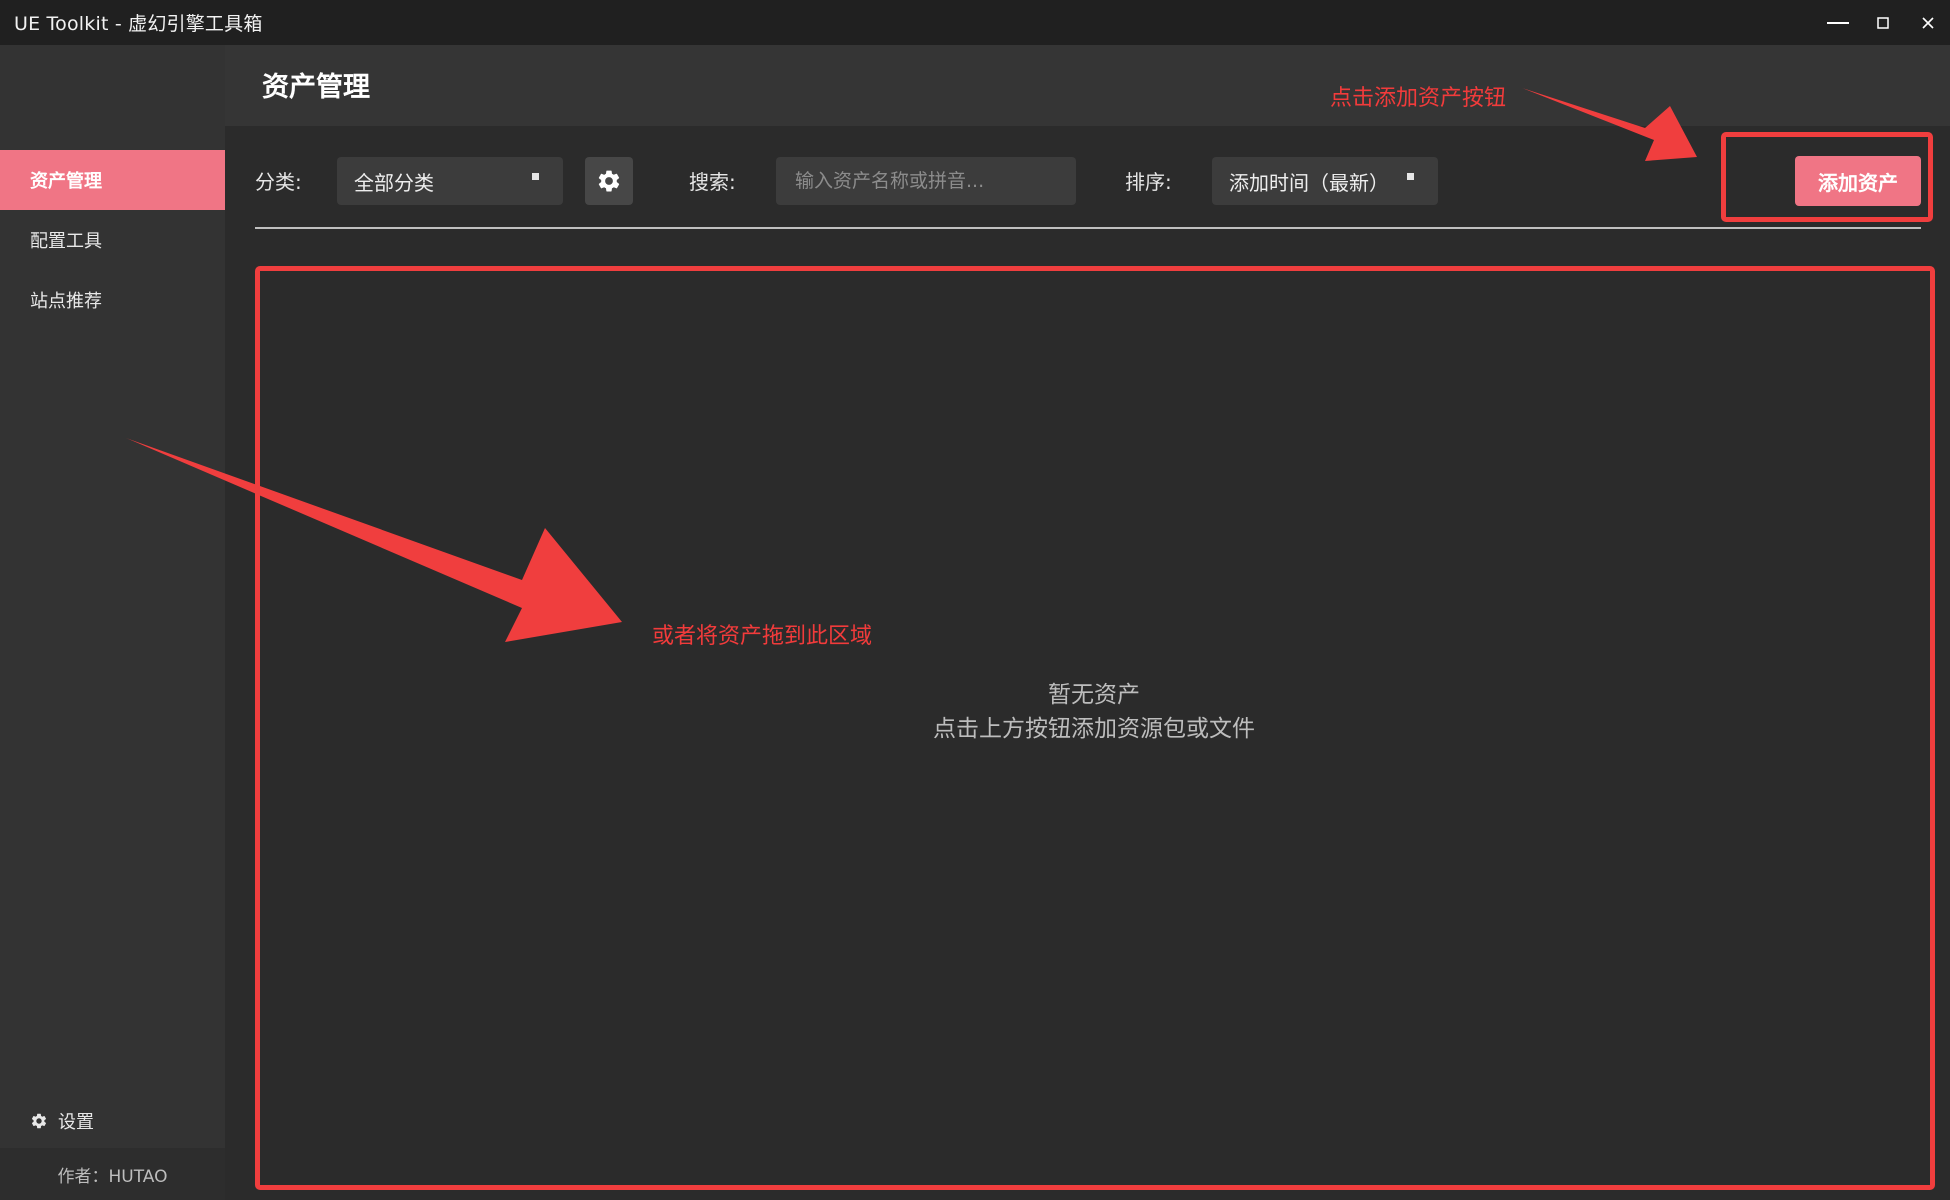  I want to click on sort-select: 添加时间（最新）, so click(1325, 181).